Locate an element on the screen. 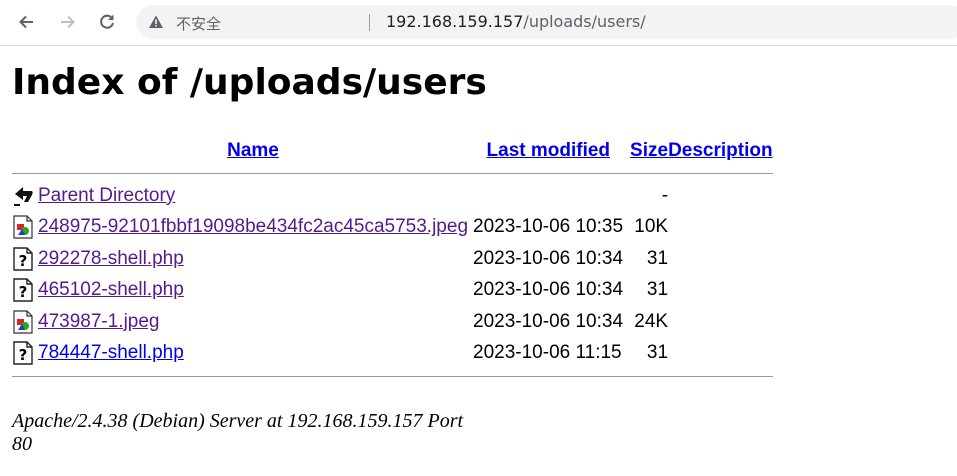  table-row: 473987-1.jpeg 2023-10-06 10:34 24K is located at coordinates (392, 322).